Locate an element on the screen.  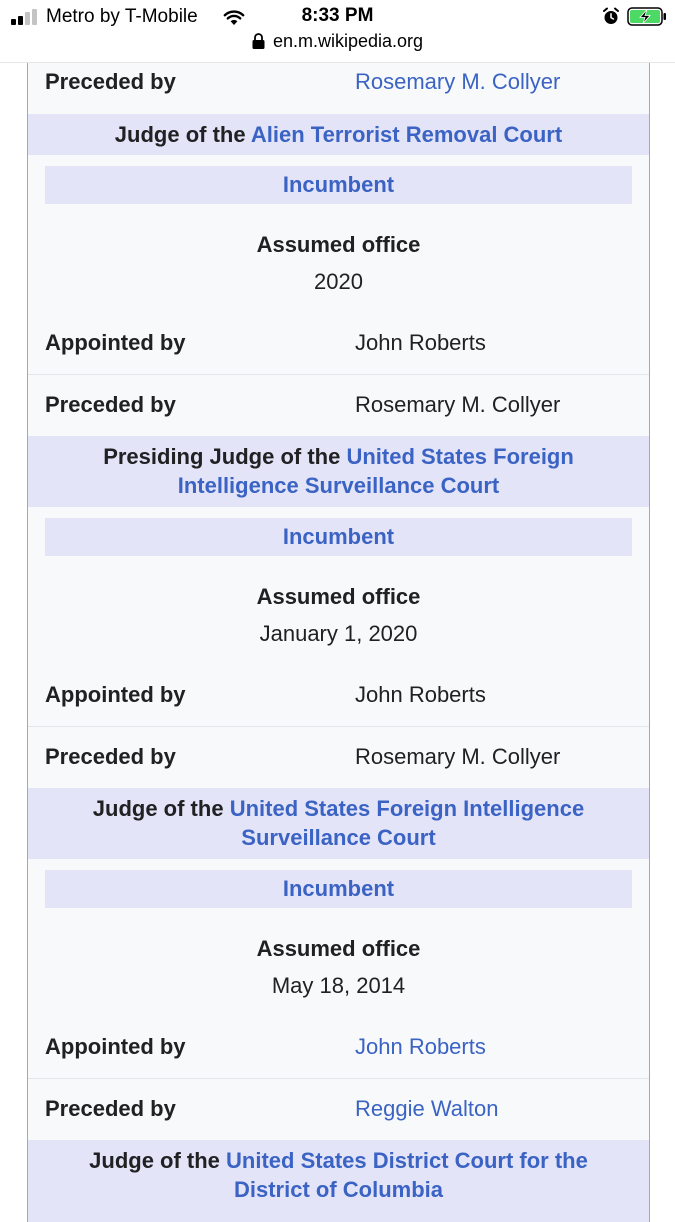
fisc-link-line1: United States Foreign Intelligence is located at coordinates (407, 808).